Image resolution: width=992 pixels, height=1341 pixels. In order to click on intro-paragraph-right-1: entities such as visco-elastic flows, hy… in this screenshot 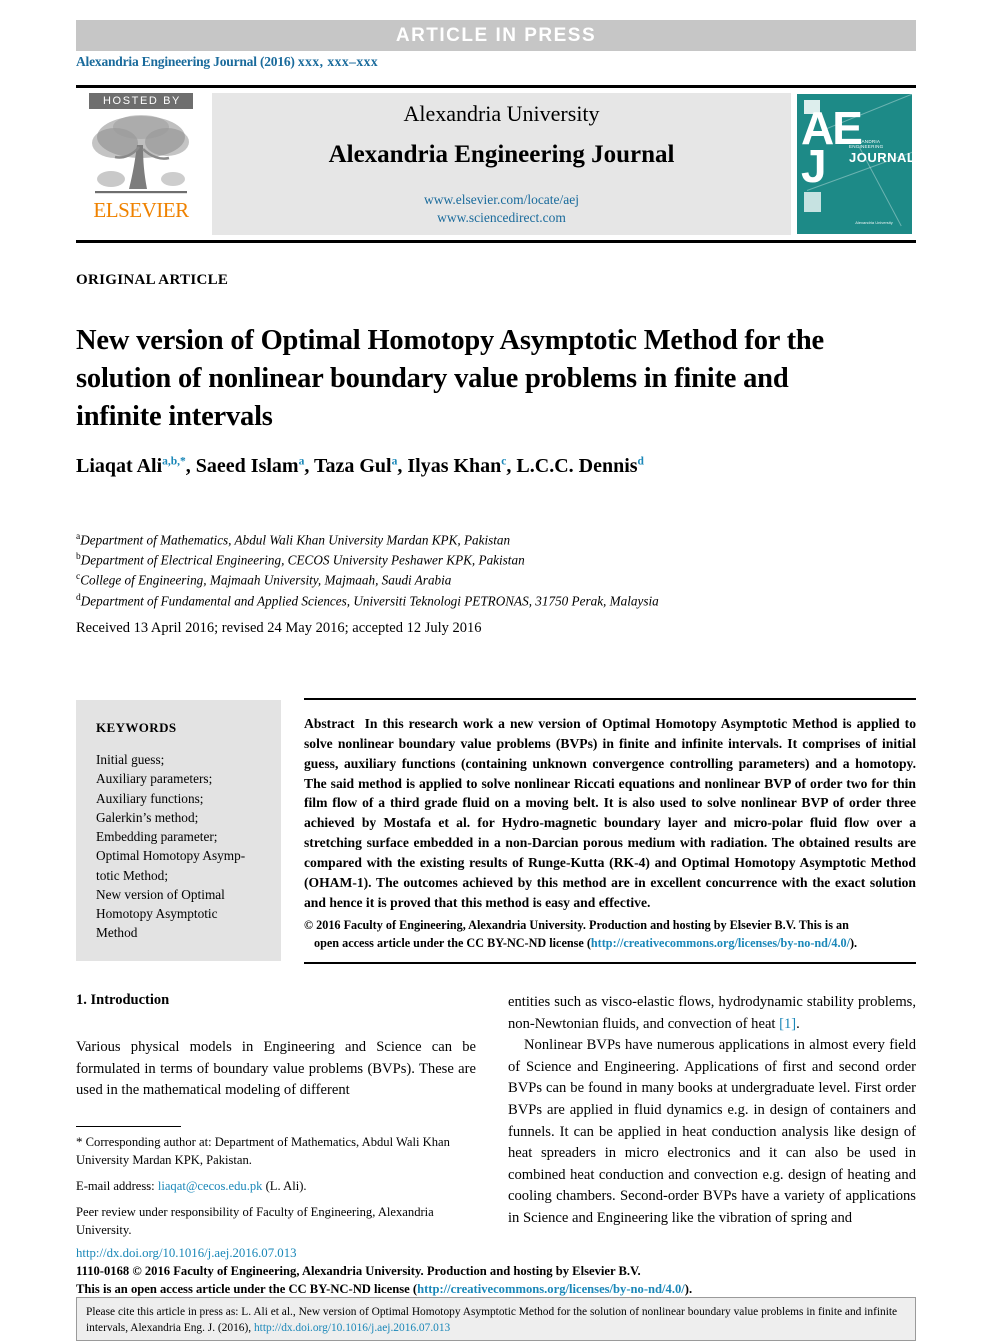, I will do `click(712, 1013)`.